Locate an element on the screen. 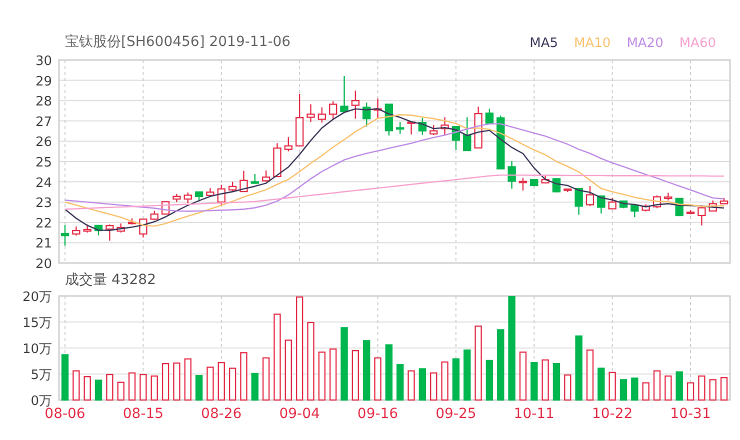 The width and height of the screenshot is (740, 440). axis-label: 10-31 is located at coordinates (690, 414).